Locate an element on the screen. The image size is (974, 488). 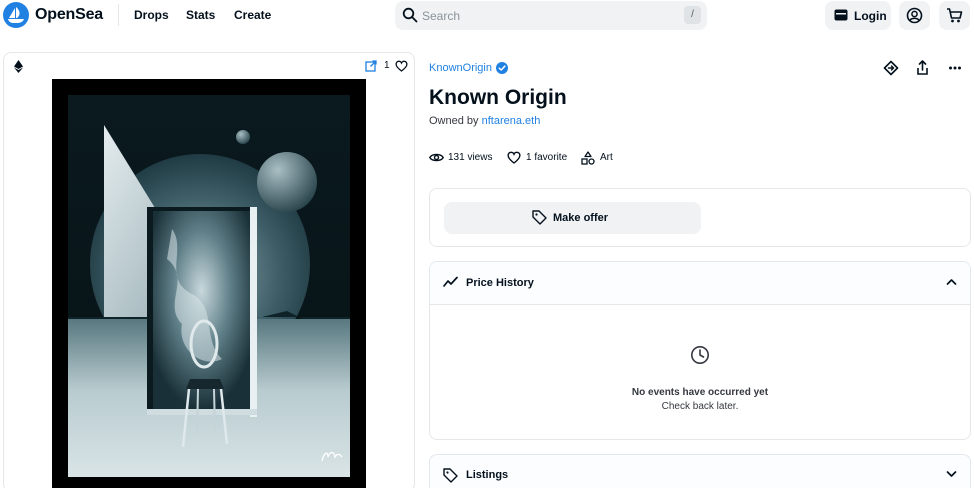
ethereum-icon is located at coordinates (18, 66).